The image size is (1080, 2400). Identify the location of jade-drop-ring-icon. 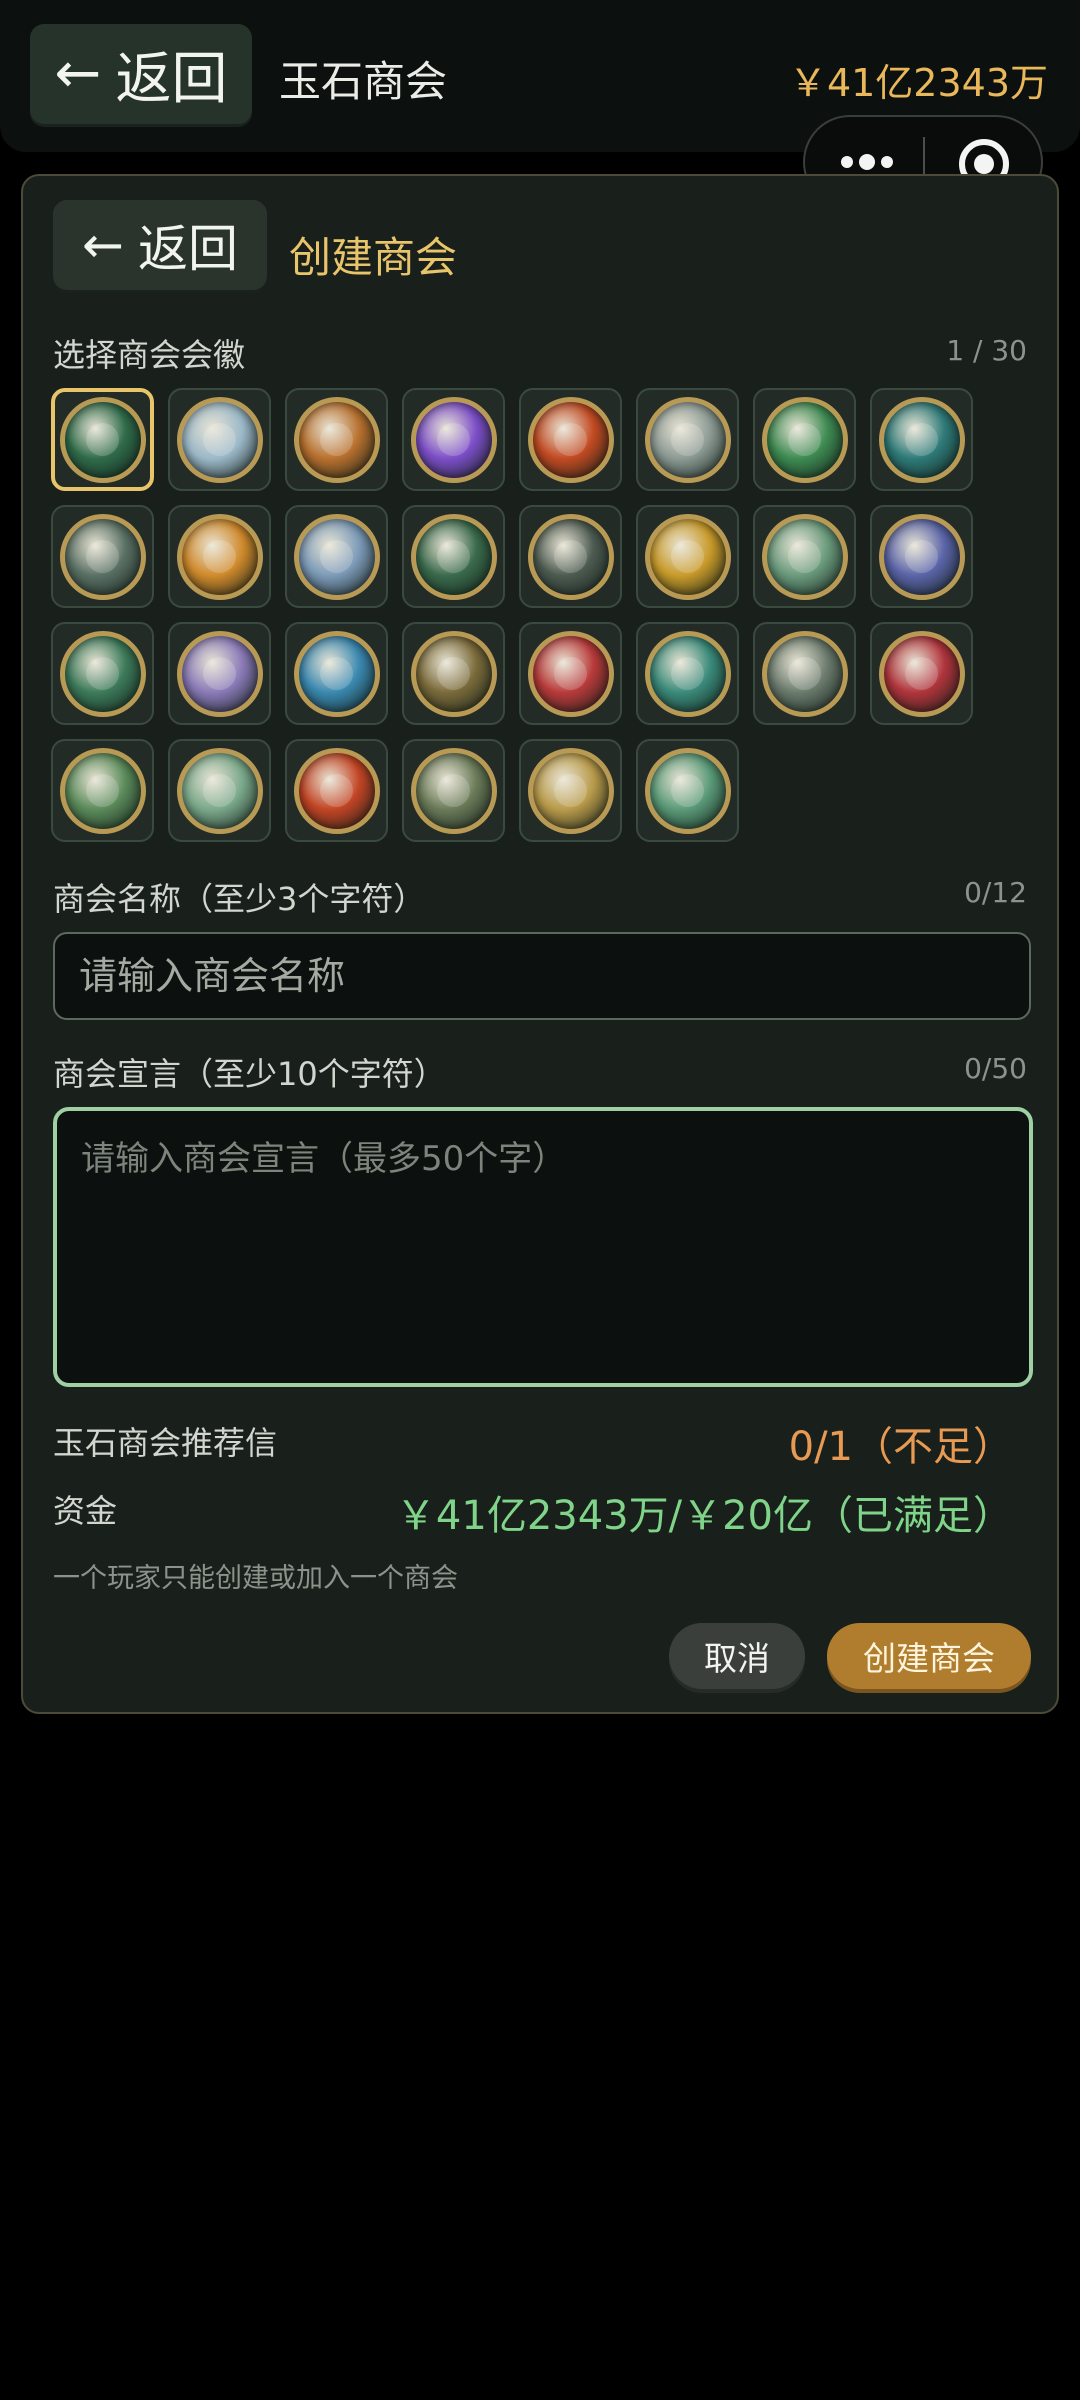
(804, 439).